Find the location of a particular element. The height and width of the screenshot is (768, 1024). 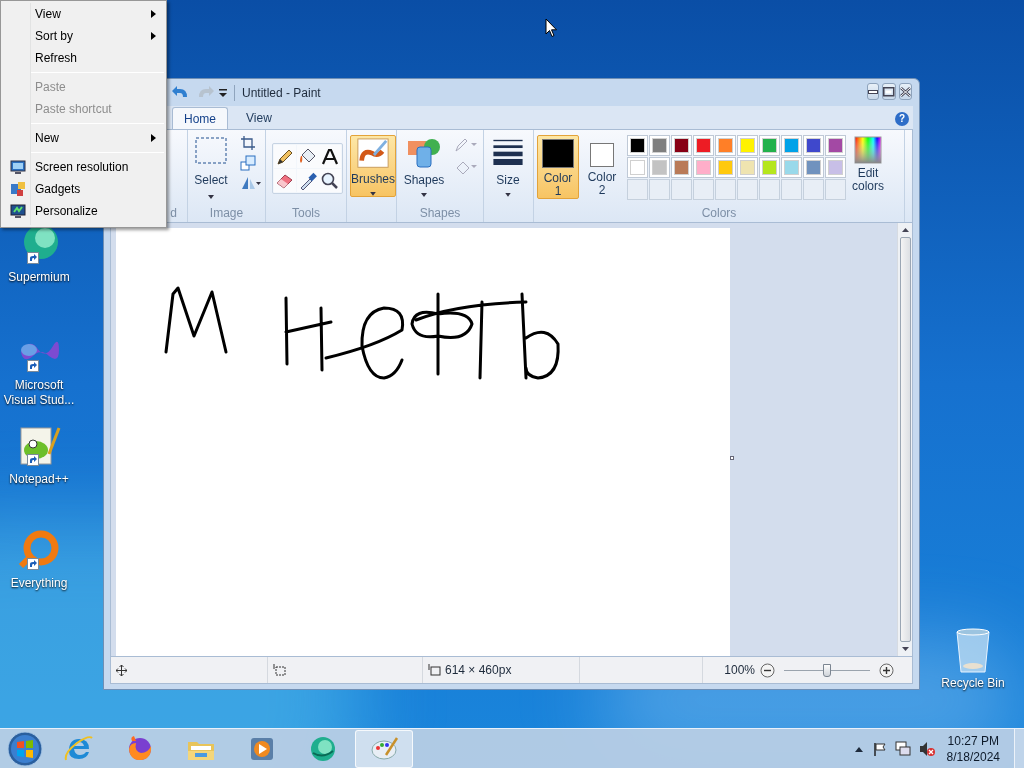

shapes-button: Shapes is located at coordinates (424, 166).